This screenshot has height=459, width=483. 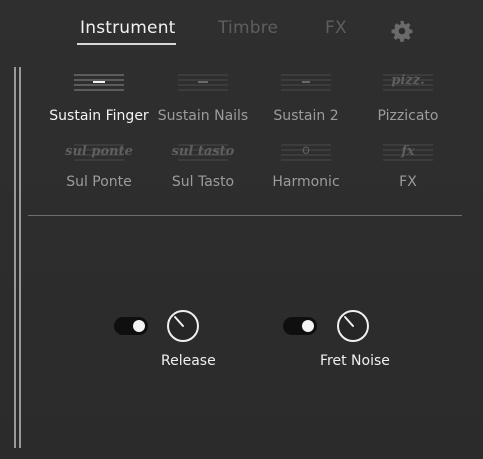 I want to click on harmonic-notation: o, so click(x=306, y=150).